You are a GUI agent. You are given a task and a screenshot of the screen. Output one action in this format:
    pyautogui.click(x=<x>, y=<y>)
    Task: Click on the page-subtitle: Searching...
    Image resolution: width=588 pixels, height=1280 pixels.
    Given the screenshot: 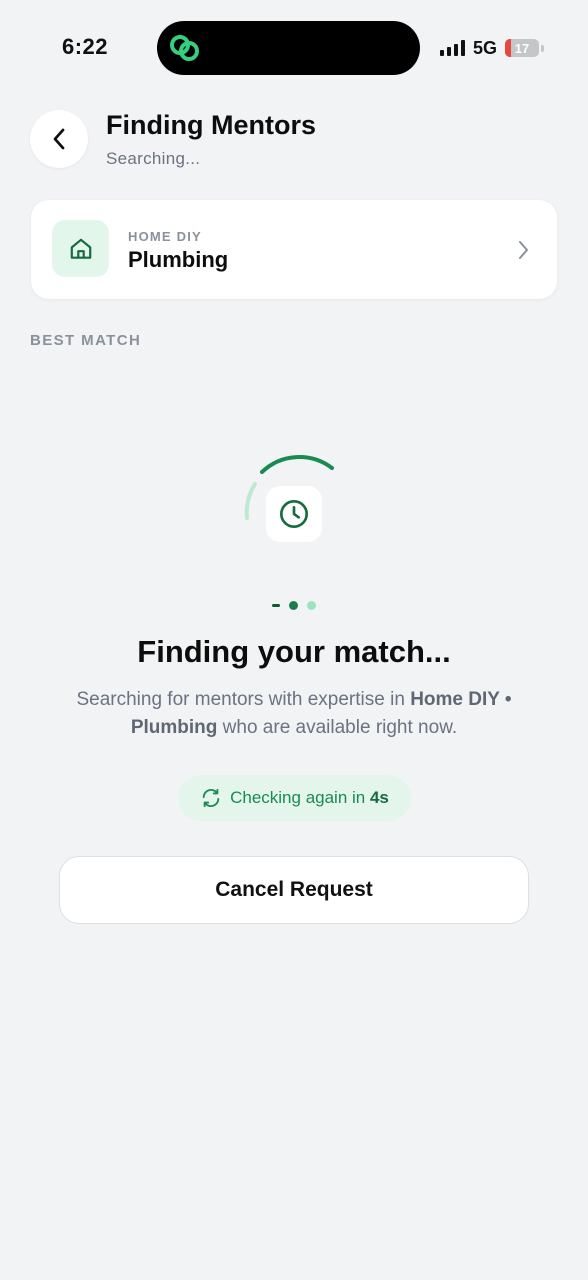 What is the action you would take?
    pyautogui.click(x=153, y=158)
    